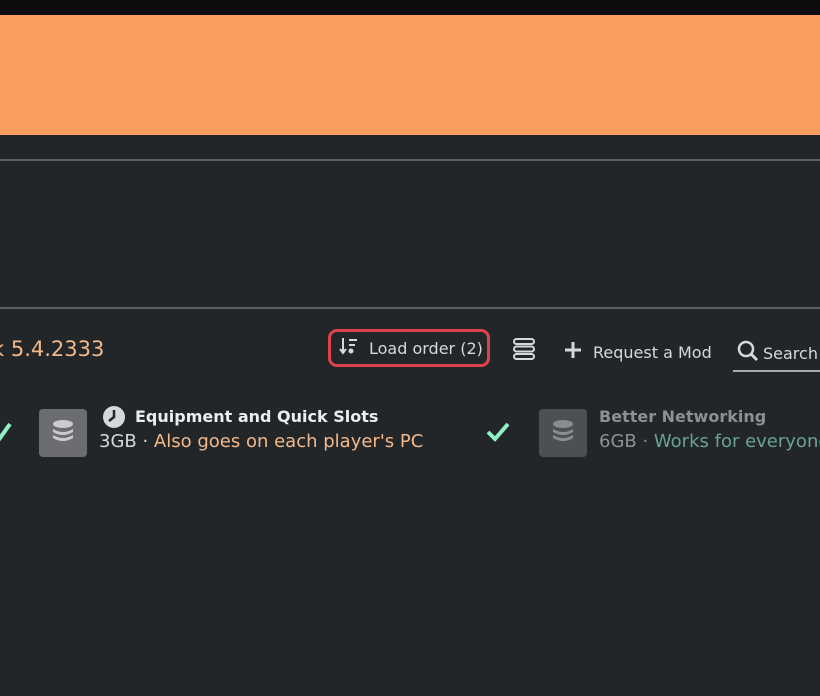  What do you see at coordinates (114, 419) in the screenshot?
I see `clock-icon` at bounding box center [114, 419].